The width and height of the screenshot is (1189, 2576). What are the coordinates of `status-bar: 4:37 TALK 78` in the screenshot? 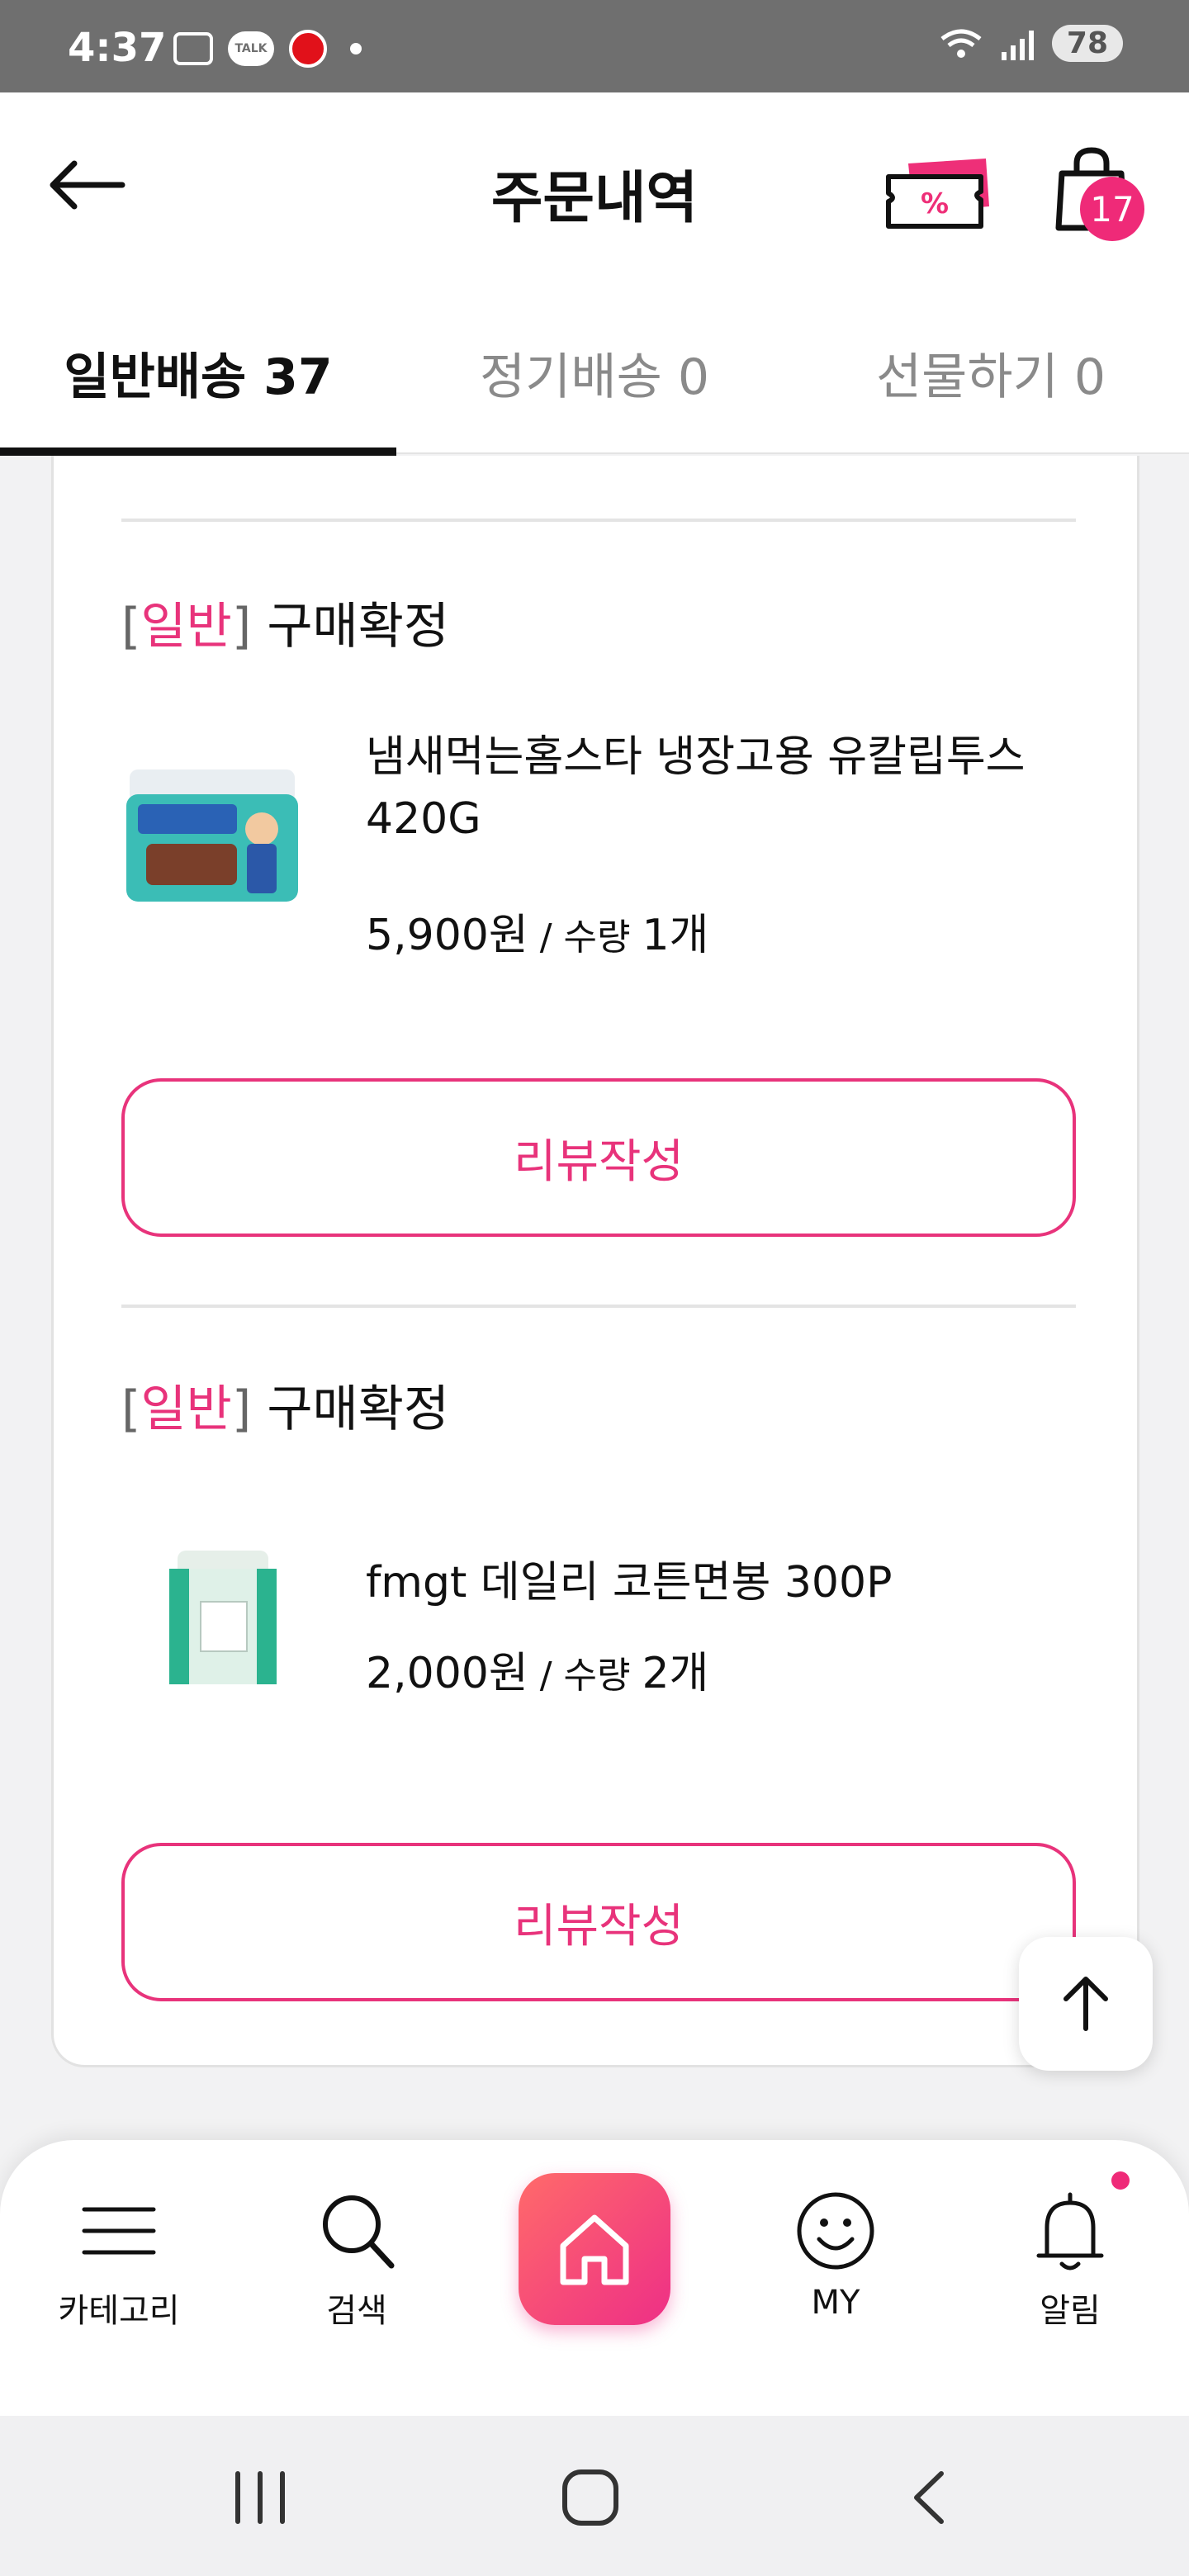 It's located at (594, 46).